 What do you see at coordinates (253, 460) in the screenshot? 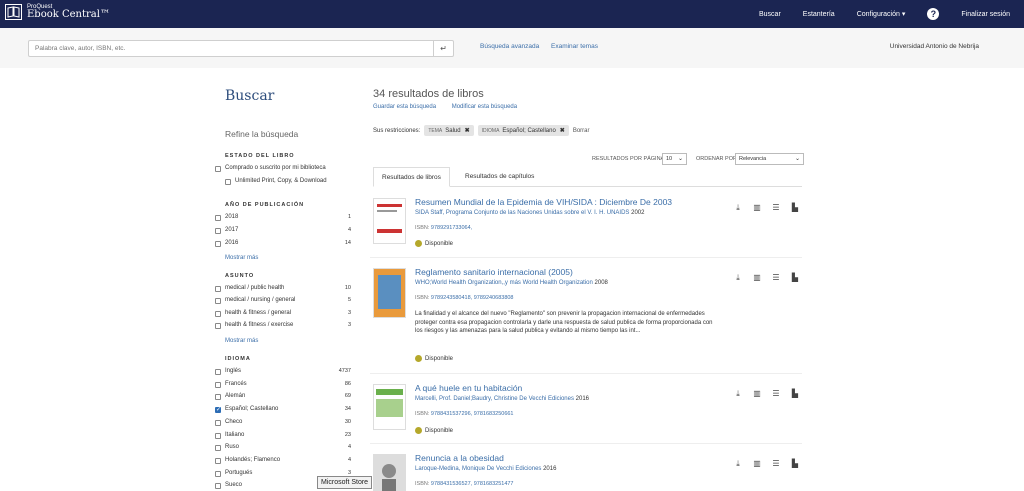
I see `facet-label: Holandés; Flamenco` at bounding box center [253, 460].